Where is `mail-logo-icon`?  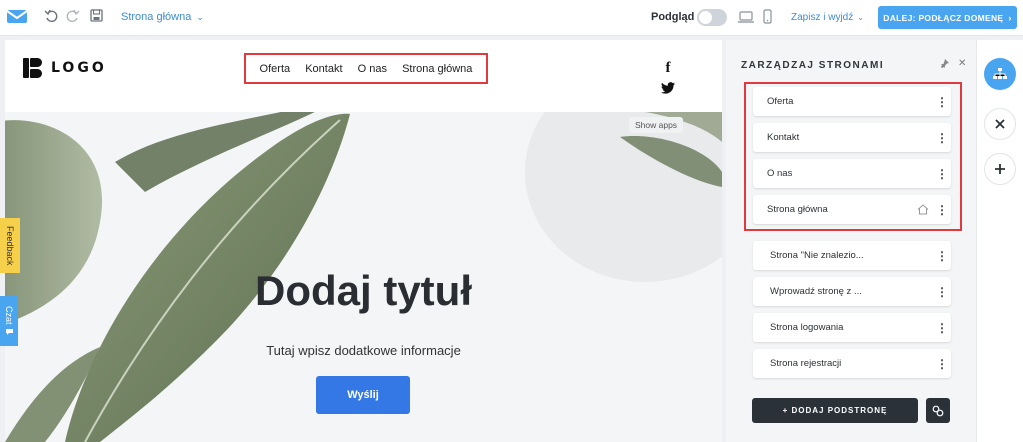
mail-logo-icon is located at coordinates (17, 16).